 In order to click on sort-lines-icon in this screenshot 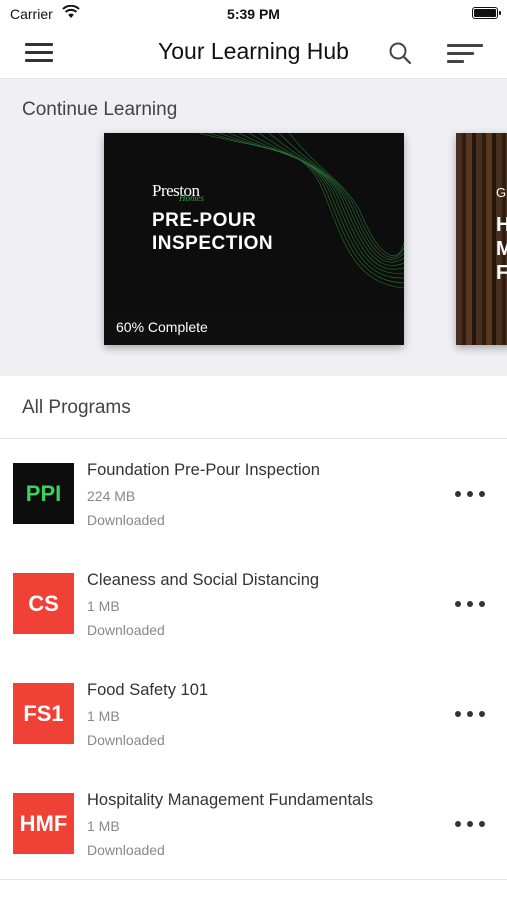, I will do `click(465, 54)`.